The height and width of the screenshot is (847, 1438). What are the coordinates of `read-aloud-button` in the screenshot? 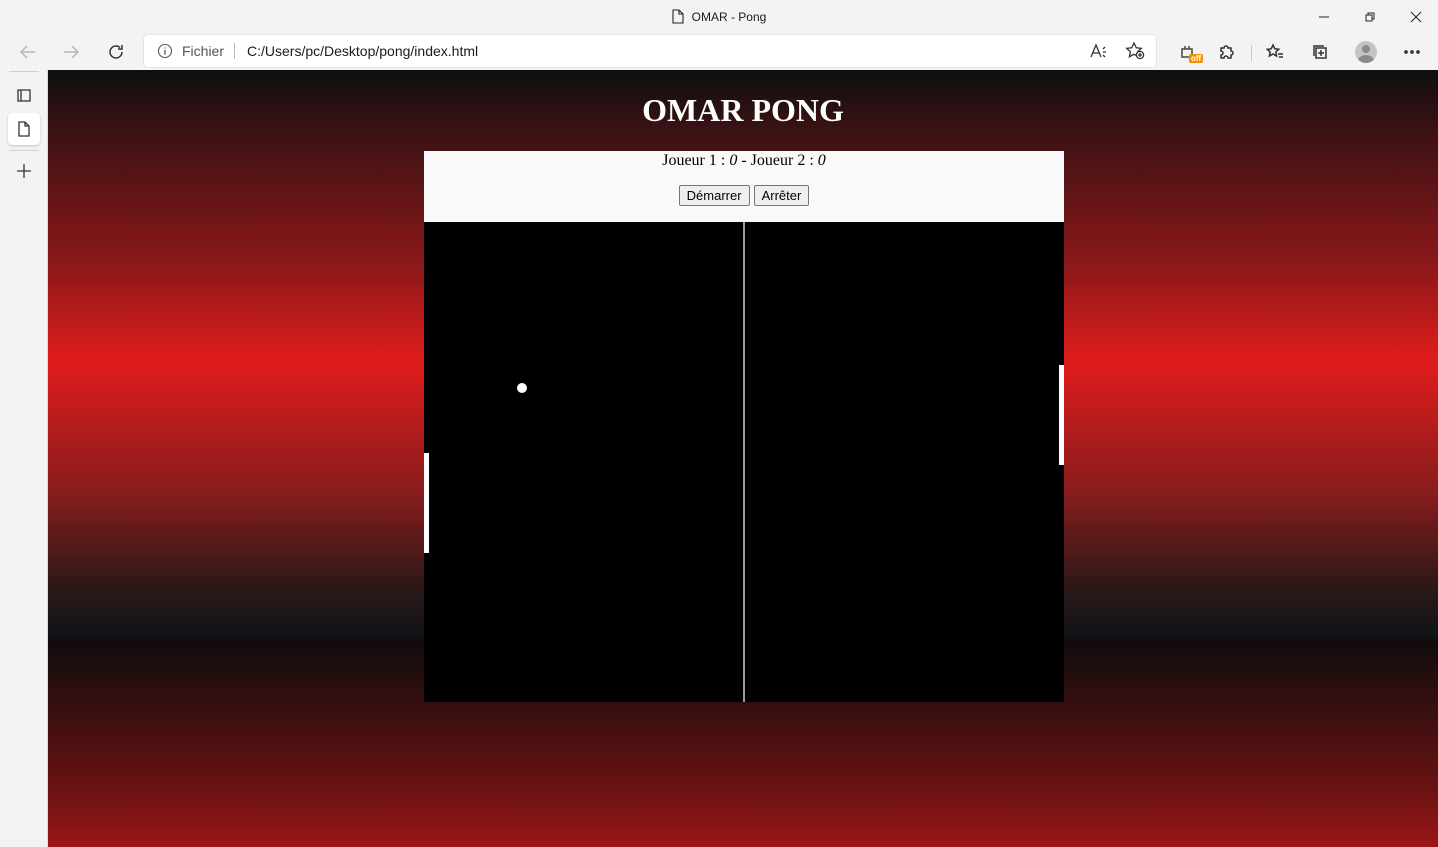 It's located at (1099, 51).